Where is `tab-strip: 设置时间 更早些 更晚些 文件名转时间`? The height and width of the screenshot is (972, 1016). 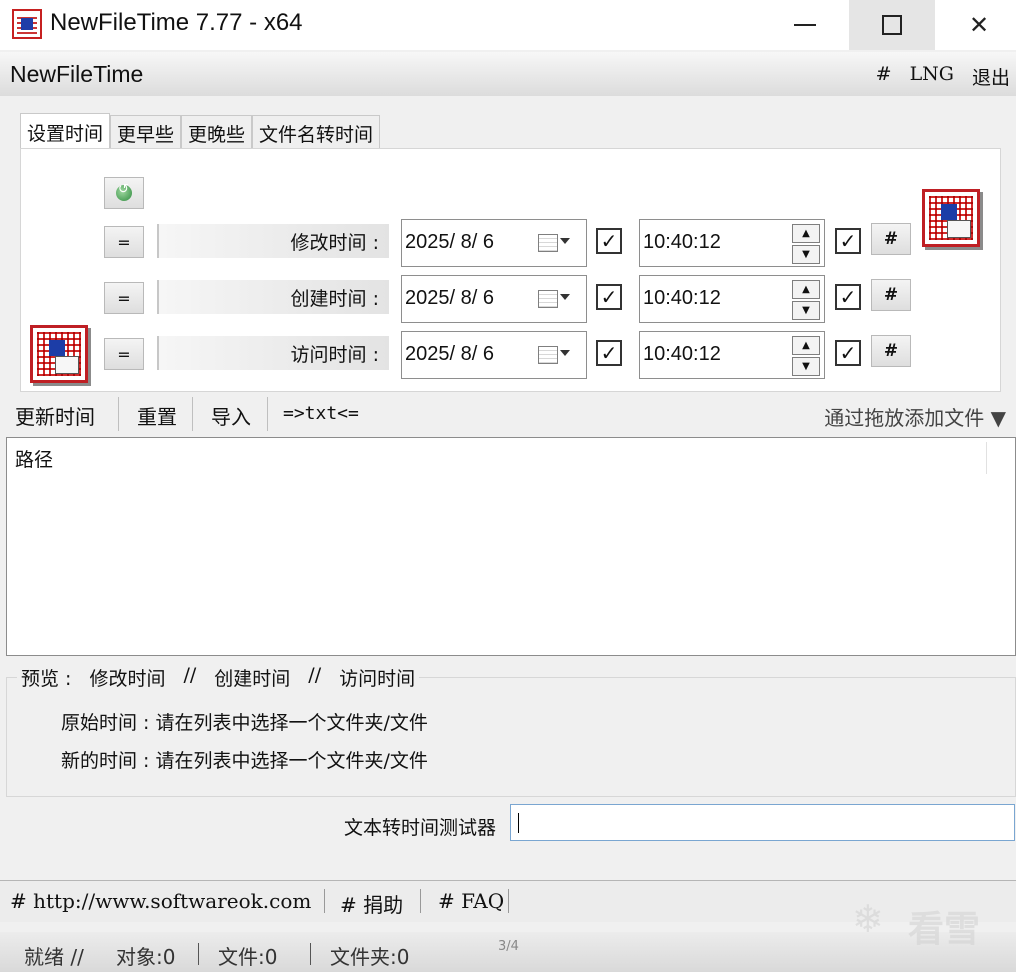 tab-strip: 设置时间 更早些 更晚些 文件名转时间 is located at coordinates (200, 130).